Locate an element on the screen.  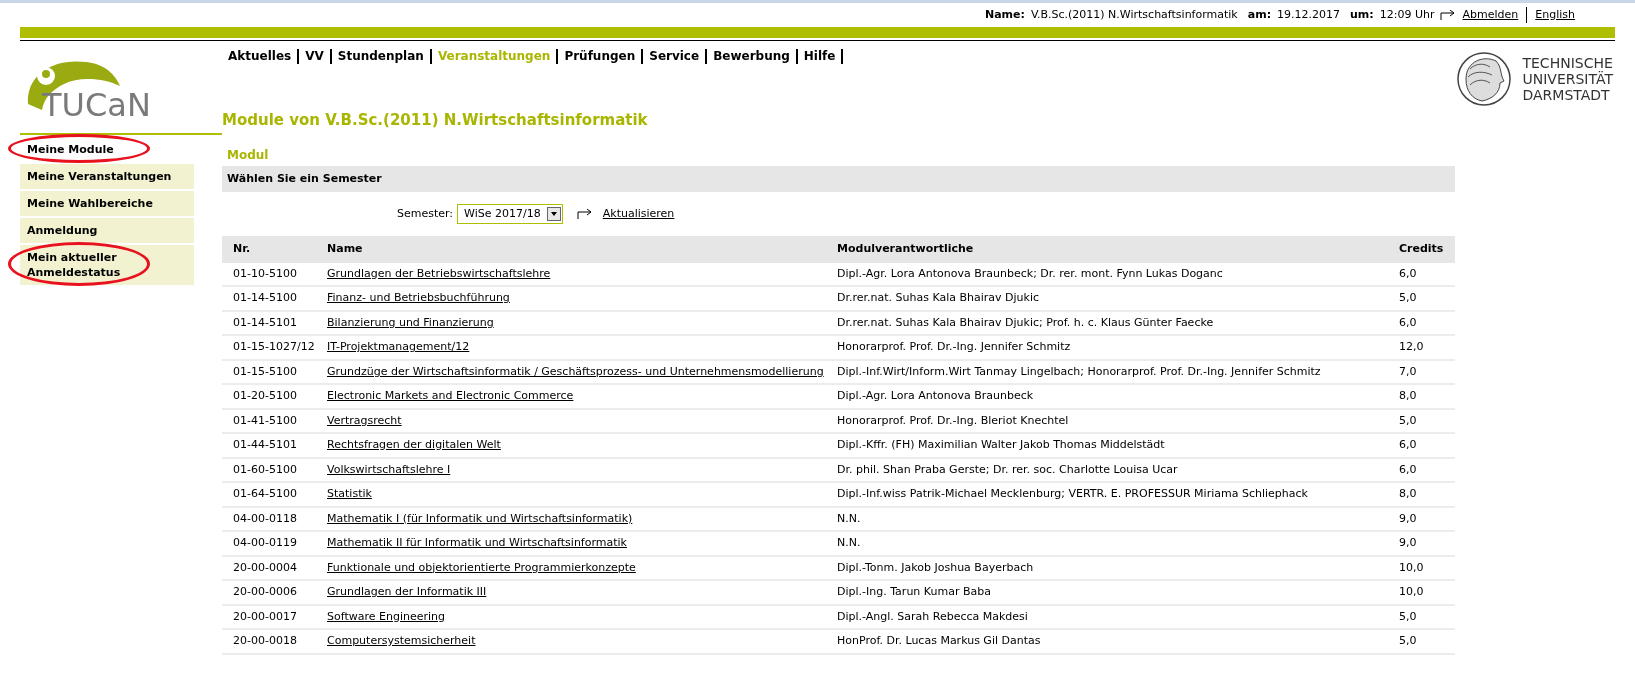
table-cell: 01-20-5100 is located at coordinates (265, 395).